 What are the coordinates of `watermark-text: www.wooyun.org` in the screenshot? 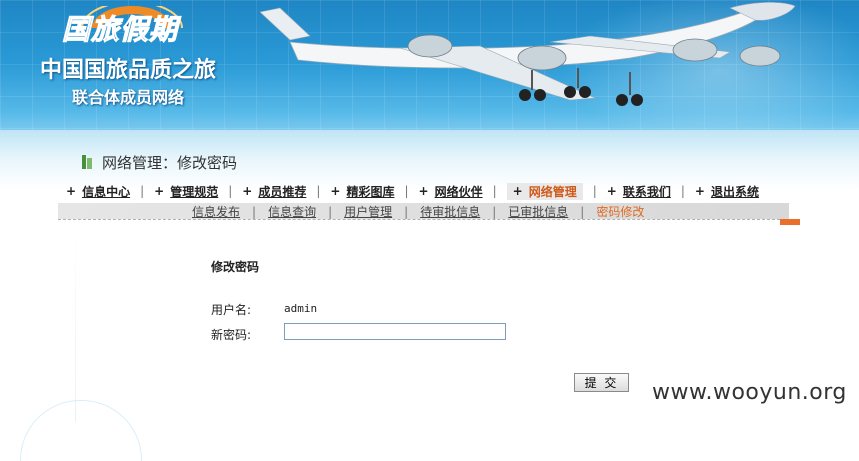 It's located at (749, 392).